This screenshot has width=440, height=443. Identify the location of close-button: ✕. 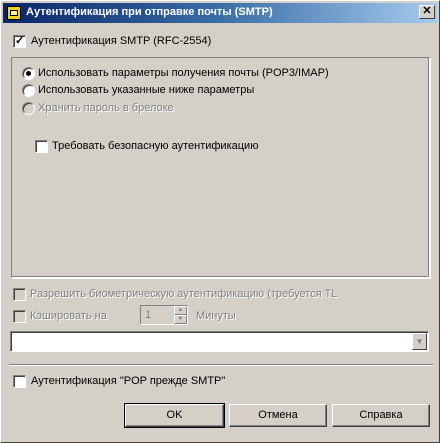
(427, 12).